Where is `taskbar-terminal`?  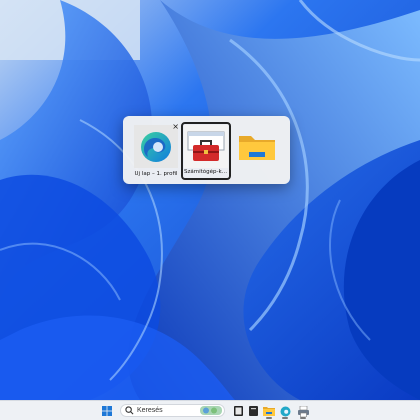 taskbar-terminal is located at coordinates (253, 411).